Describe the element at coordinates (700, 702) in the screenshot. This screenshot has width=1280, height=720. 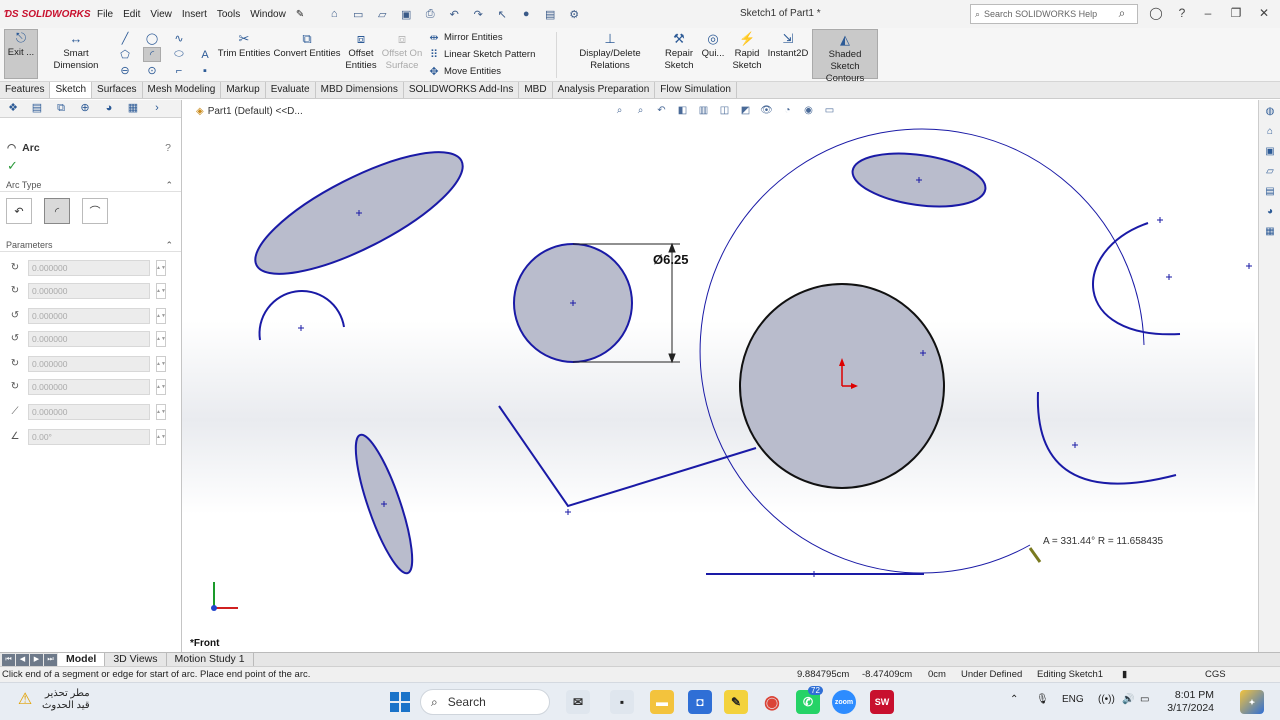
I see `store-icon: ◘` at that location.